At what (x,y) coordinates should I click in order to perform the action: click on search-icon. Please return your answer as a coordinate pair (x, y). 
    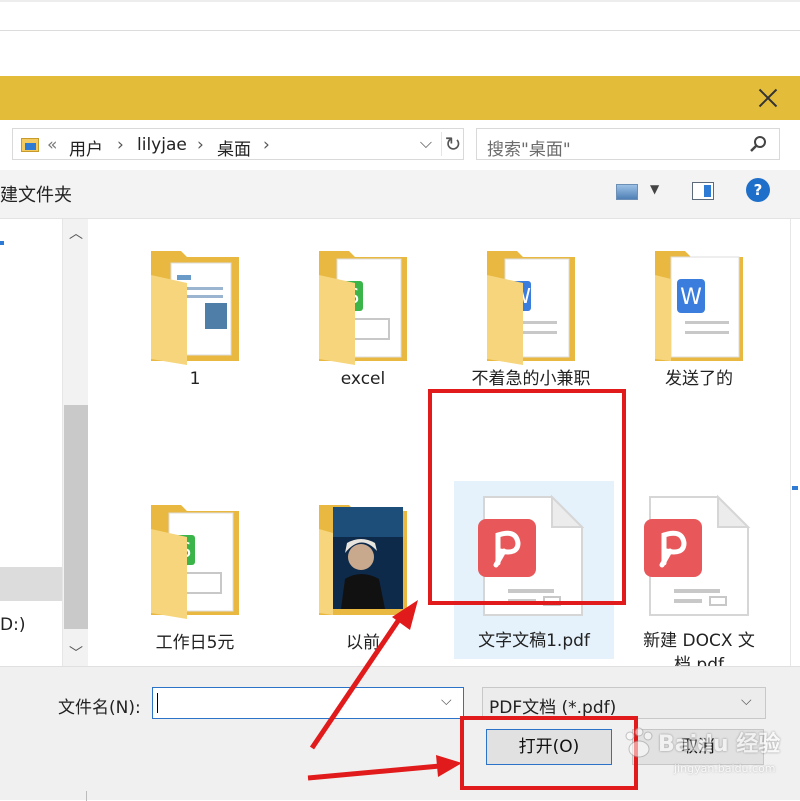
    Looking at the image, I should click on (758, 144).